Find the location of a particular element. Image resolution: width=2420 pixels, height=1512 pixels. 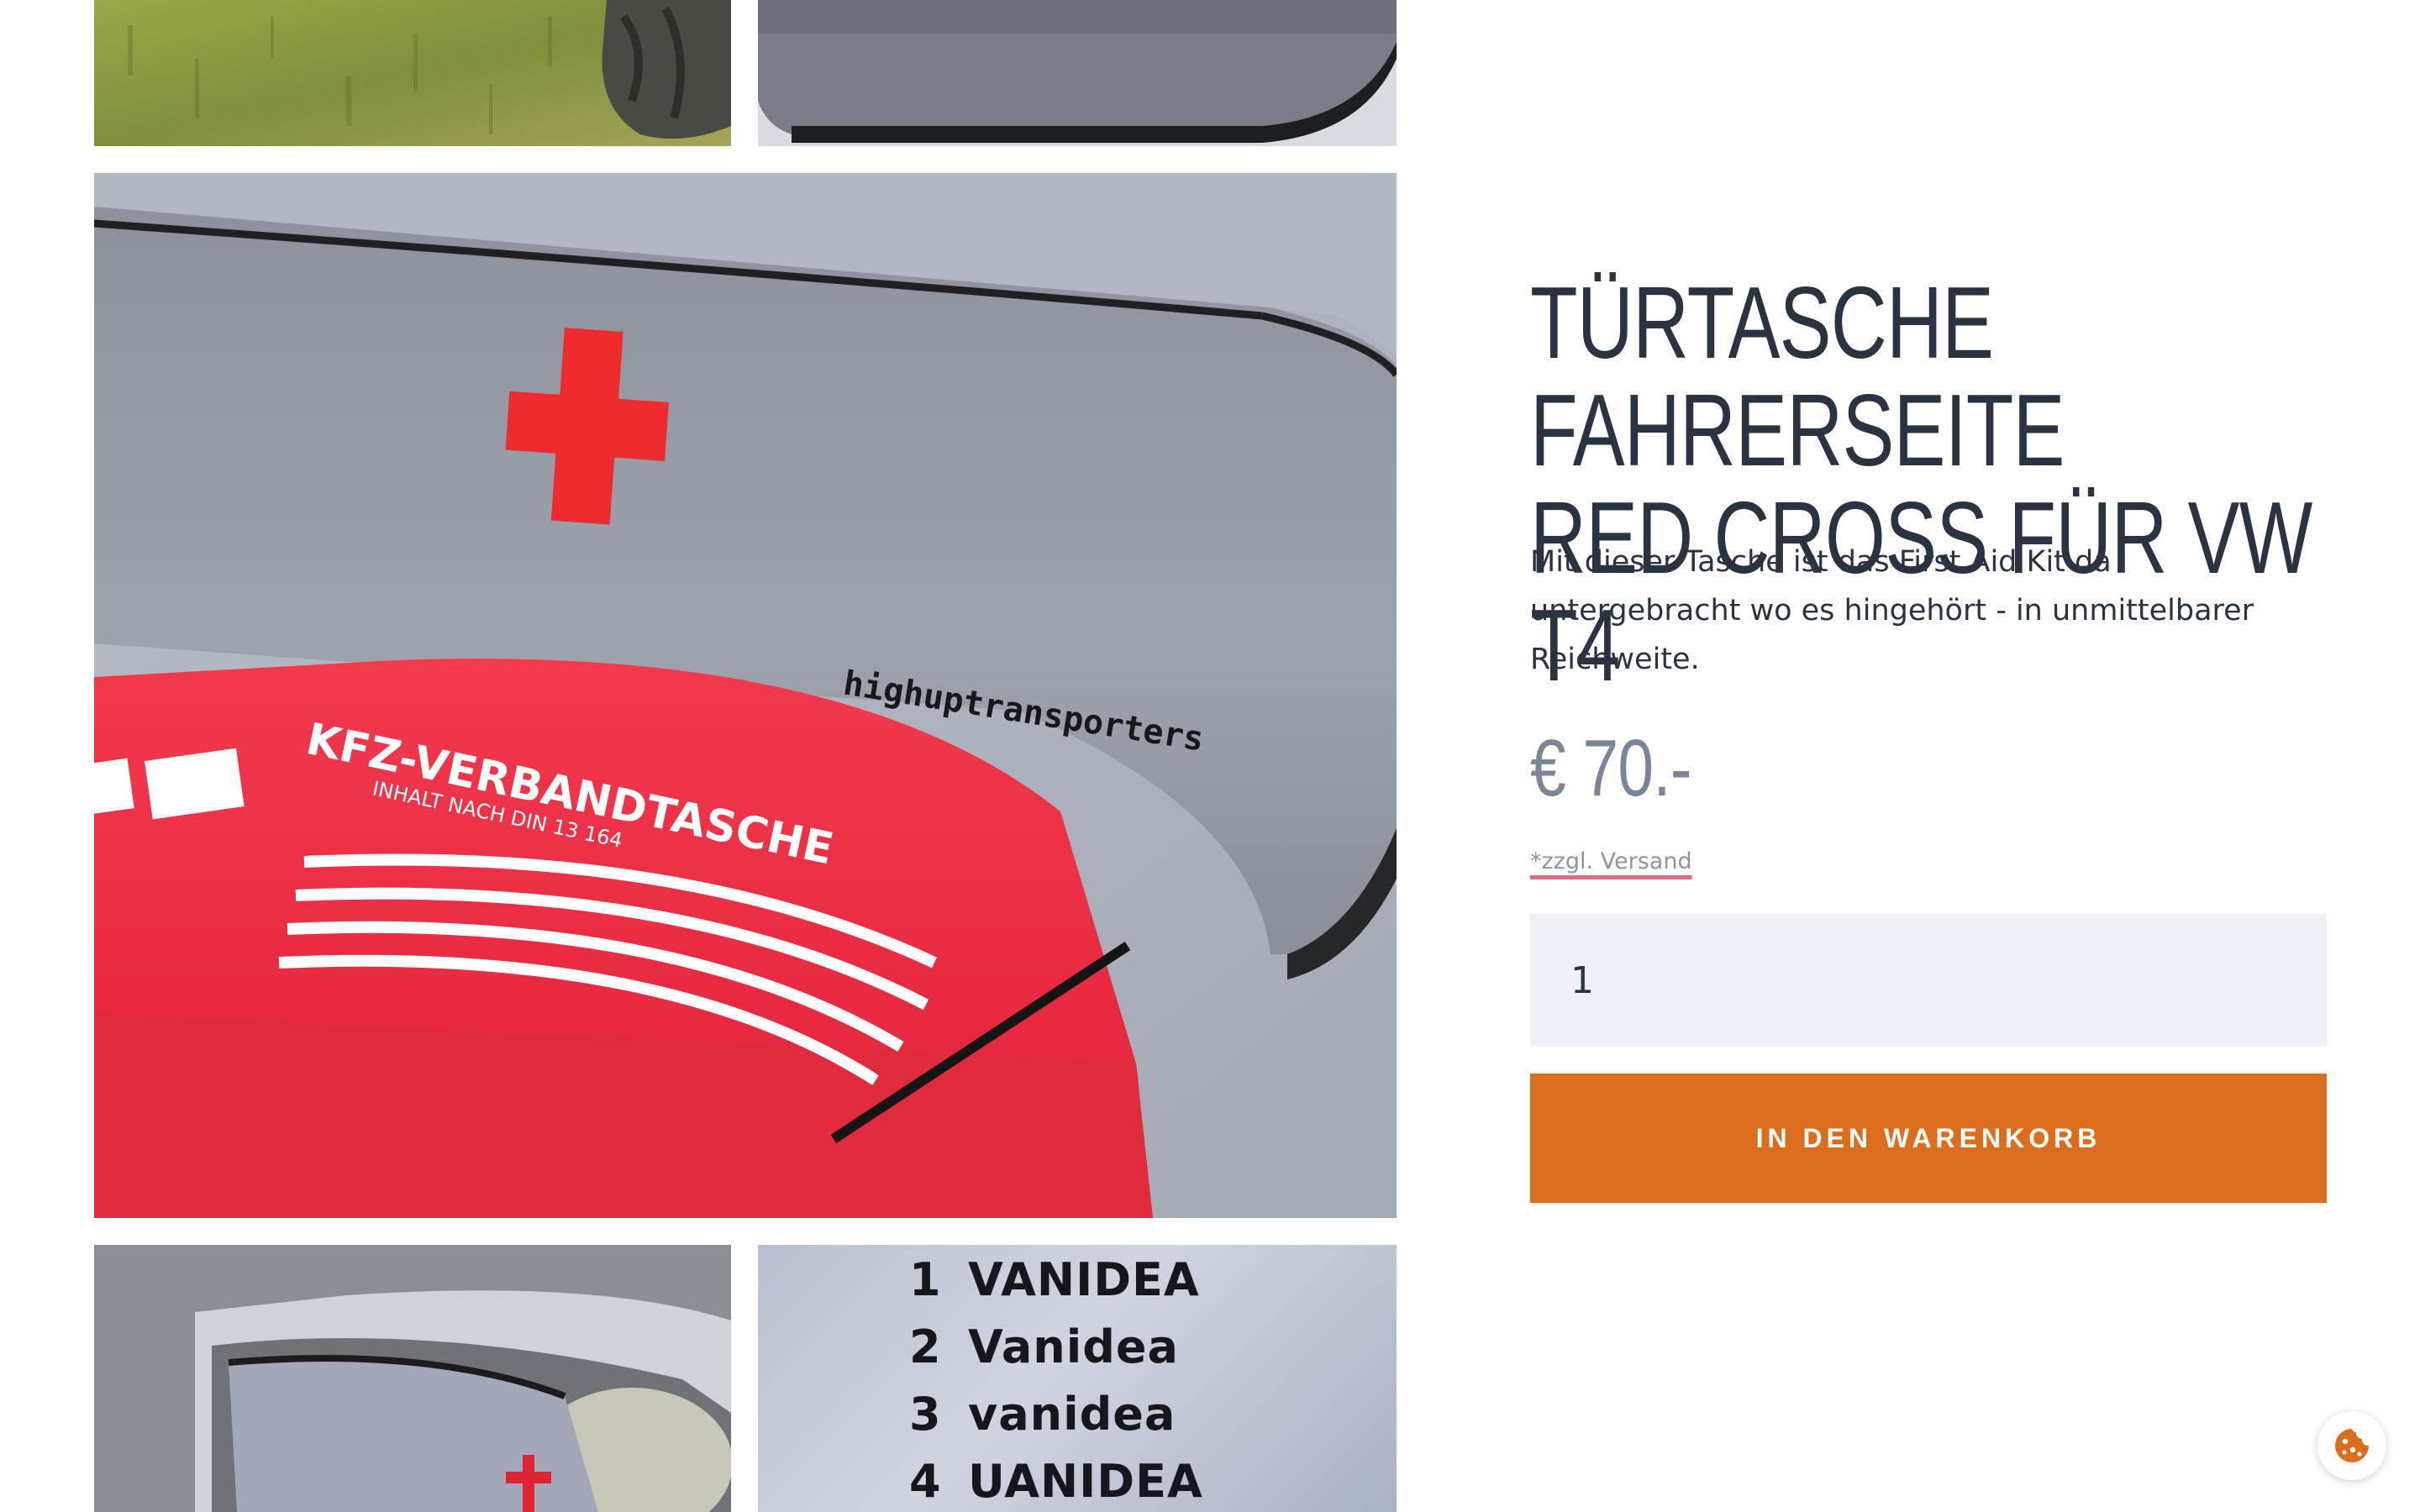

gallery-image-grey-bag-top is located at coordinates (1077, 73).